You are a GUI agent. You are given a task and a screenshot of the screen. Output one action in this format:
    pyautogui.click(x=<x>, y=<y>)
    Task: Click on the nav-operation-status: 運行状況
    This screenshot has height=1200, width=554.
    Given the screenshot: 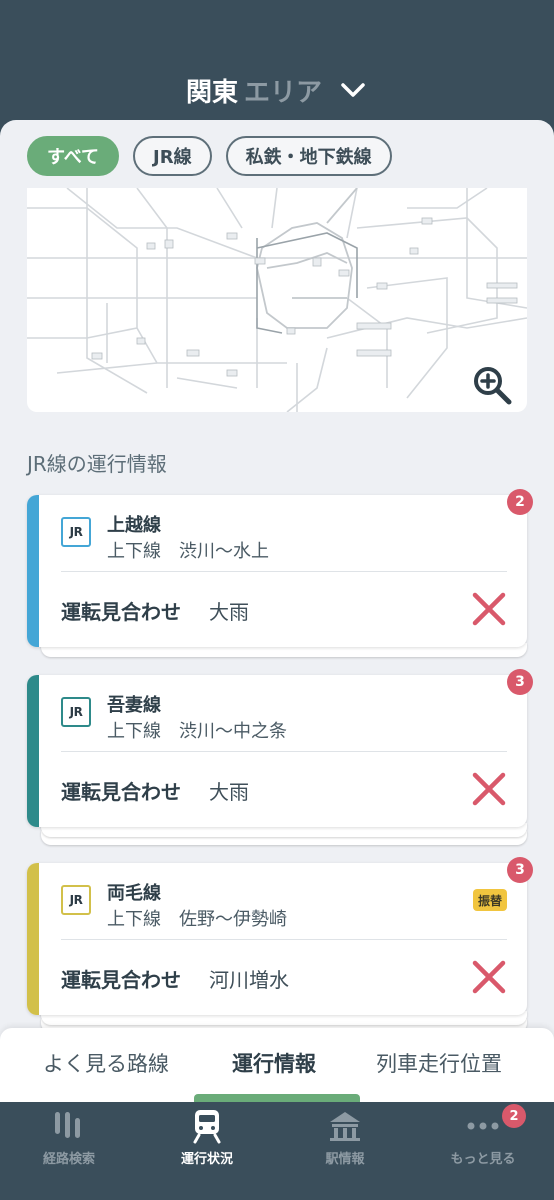 What is the action you would take?
    pyautogui.click(x=207, y=1151)
    